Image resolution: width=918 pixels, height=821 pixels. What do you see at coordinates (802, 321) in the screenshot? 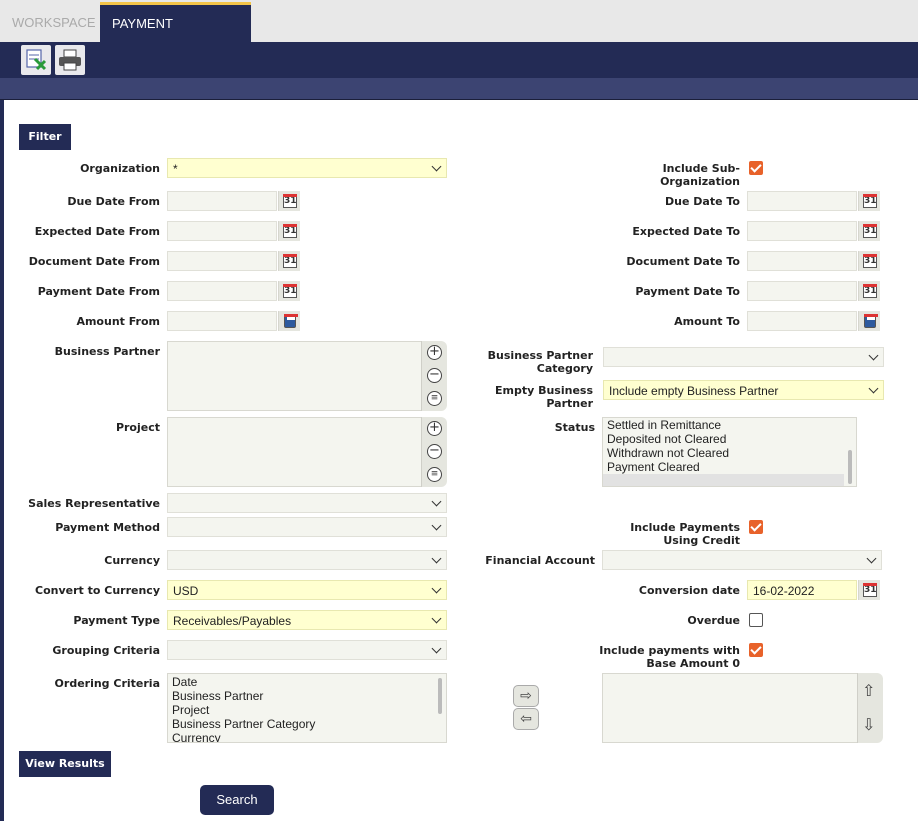
I see `amount-to-input` at bounding box center [802, 321].